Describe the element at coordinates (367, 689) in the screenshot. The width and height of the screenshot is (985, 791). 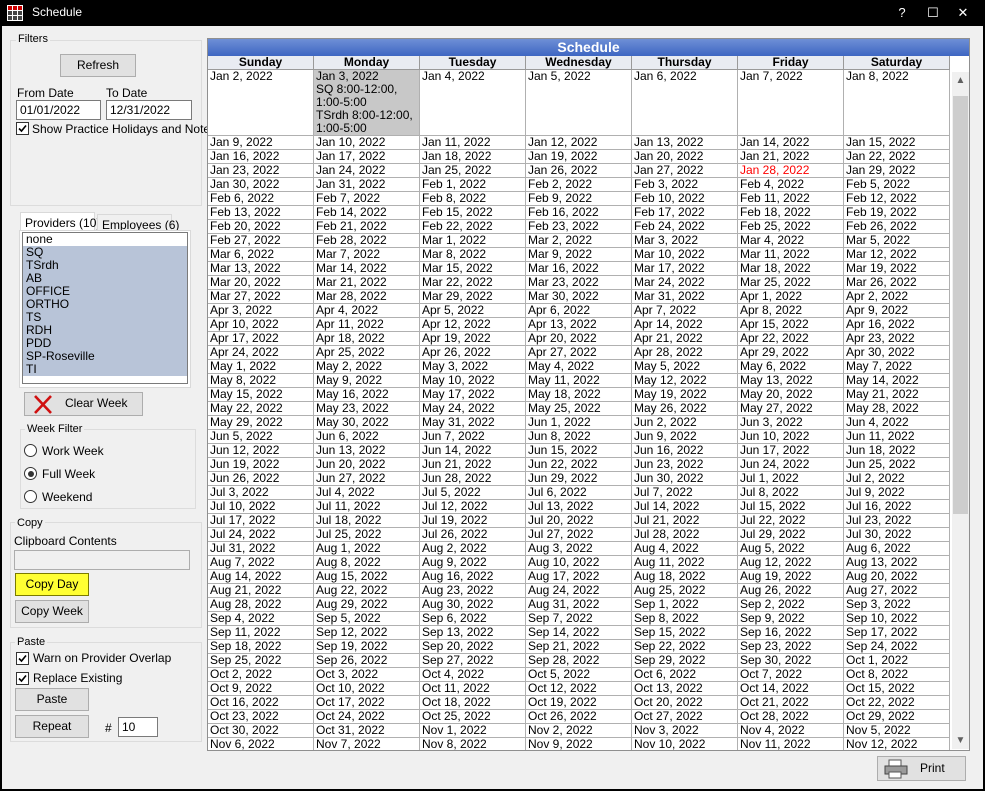
I see `day-cell: Oct 10, 2022` at that location.